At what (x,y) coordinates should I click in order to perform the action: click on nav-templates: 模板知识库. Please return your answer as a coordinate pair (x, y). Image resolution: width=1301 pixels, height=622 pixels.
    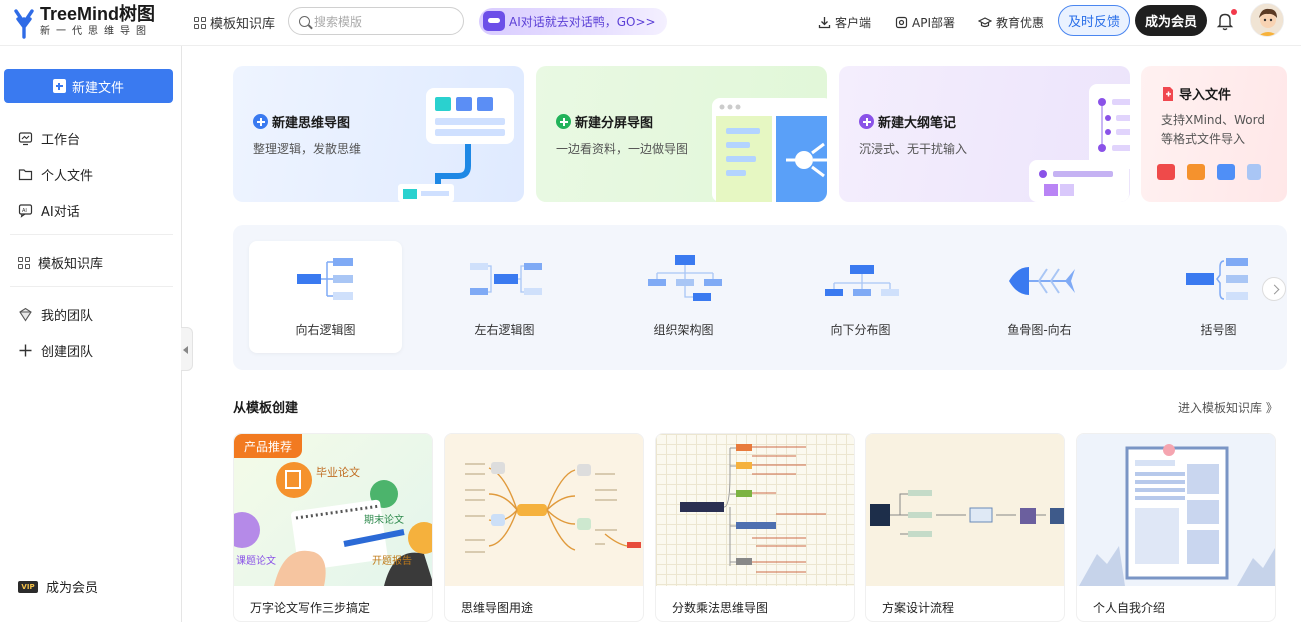
    Looking at the image, I should click on (234, 22).